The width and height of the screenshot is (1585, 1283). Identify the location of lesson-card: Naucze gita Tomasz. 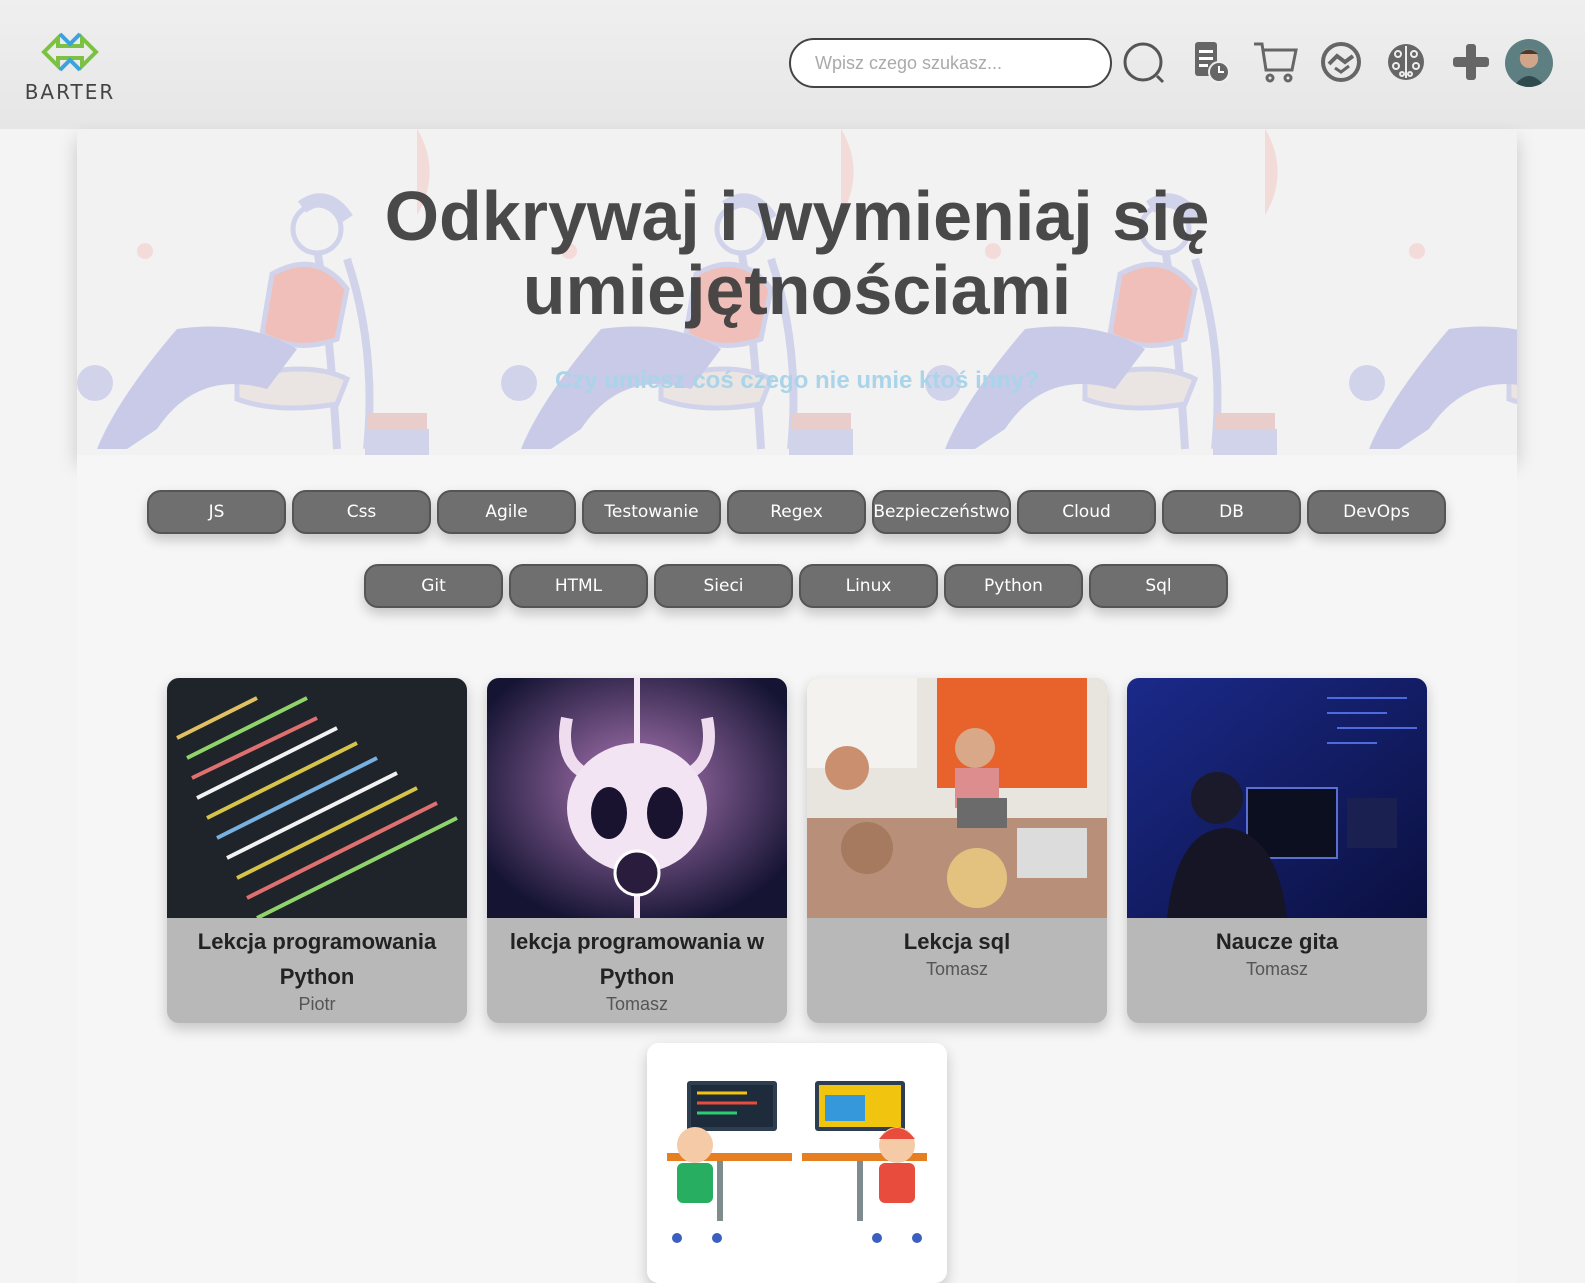
(1277, 850).